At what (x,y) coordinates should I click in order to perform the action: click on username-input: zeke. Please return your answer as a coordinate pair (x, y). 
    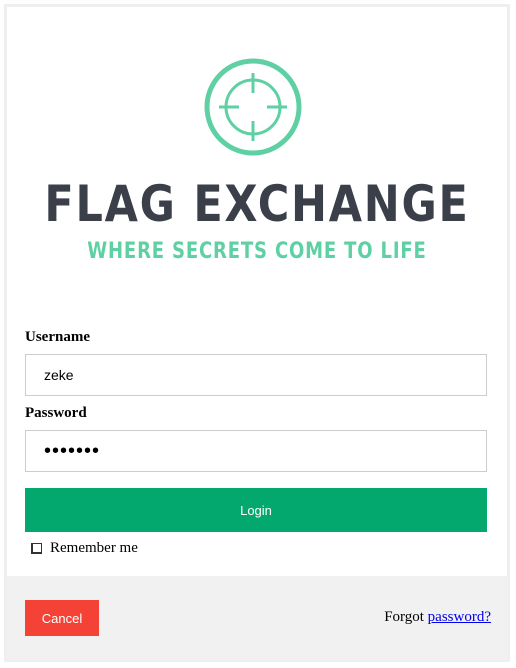
    Looking at the image, I should click on (256, 375).